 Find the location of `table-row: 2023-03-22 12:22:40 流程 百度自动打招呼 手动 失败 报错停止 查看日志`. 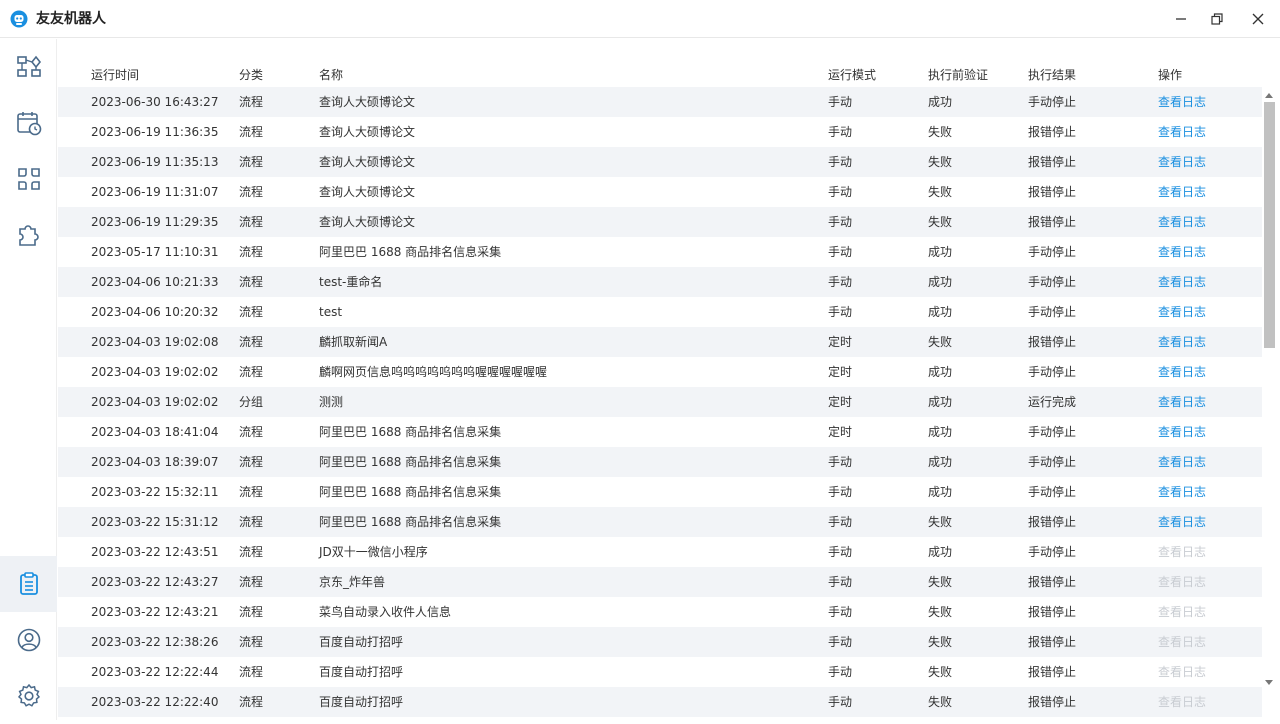

table-row: 2023-03-22 12:22:40 流程 百度自动打招呼 手动 失败 报错停止 查看日志 is located at coordinates (660, 702).